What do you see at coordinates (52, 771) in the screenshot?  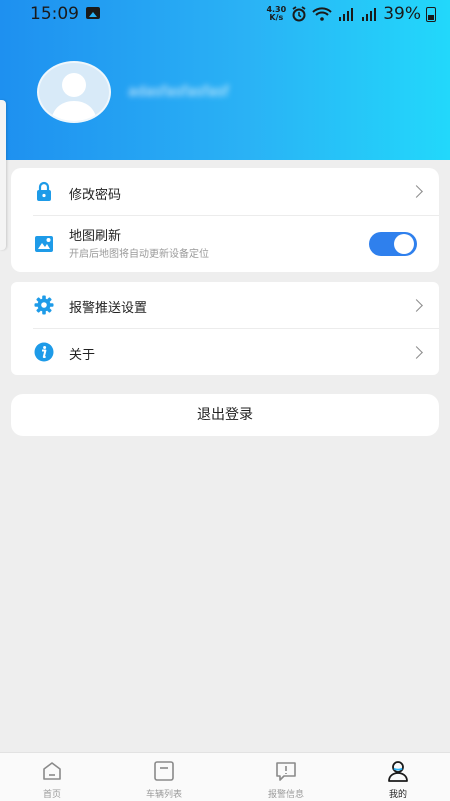 I see `home-icon` at bounding box center [52, 771].